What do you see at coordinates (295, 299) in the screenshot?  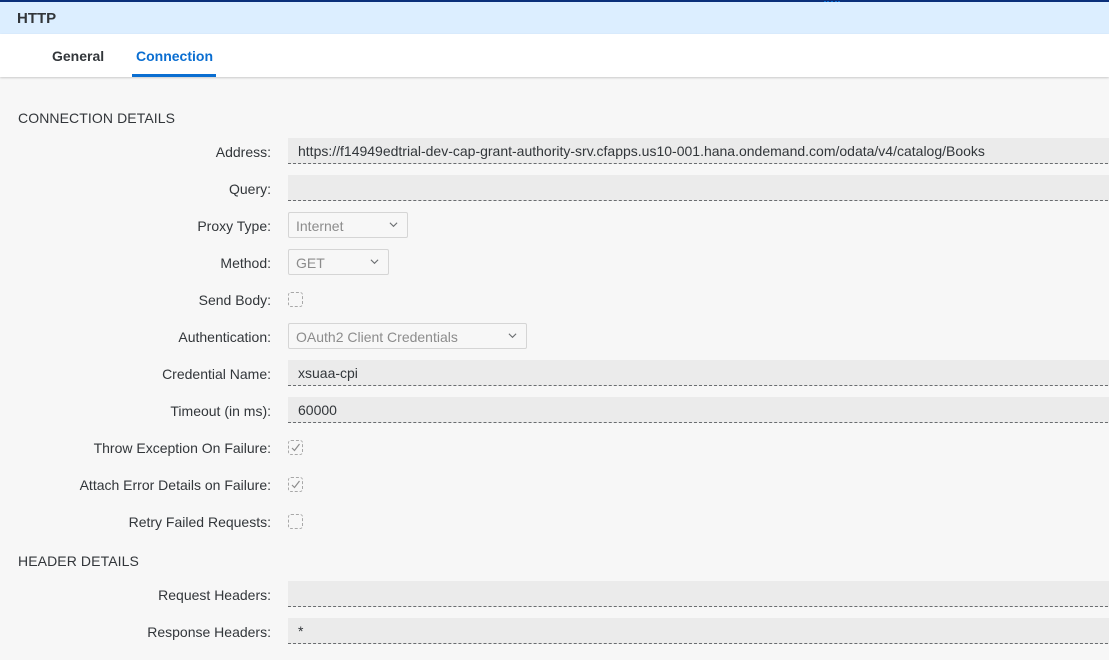 I see `send-body-checkbox` at bounding box center [295, 299].